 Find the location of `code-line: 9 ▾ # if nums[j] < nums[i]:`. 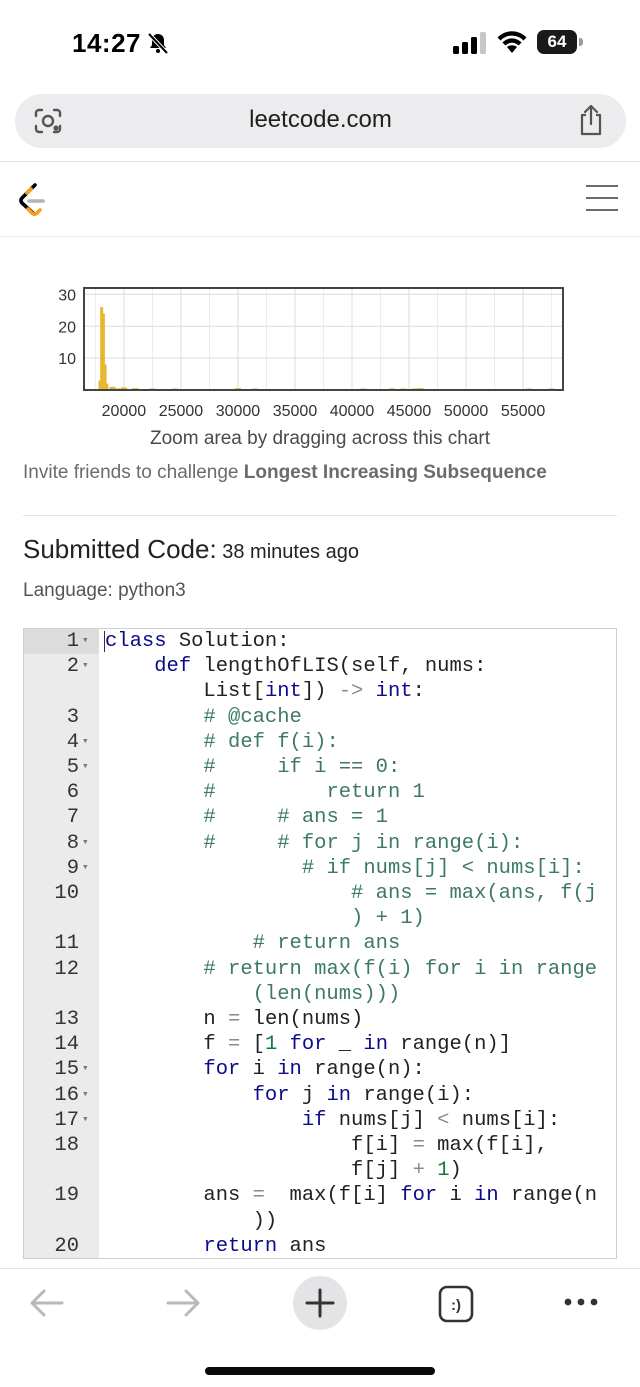

code-line: 9 ▾ # if nums[j] < nums[i]: is located at coordinates (320, 868).